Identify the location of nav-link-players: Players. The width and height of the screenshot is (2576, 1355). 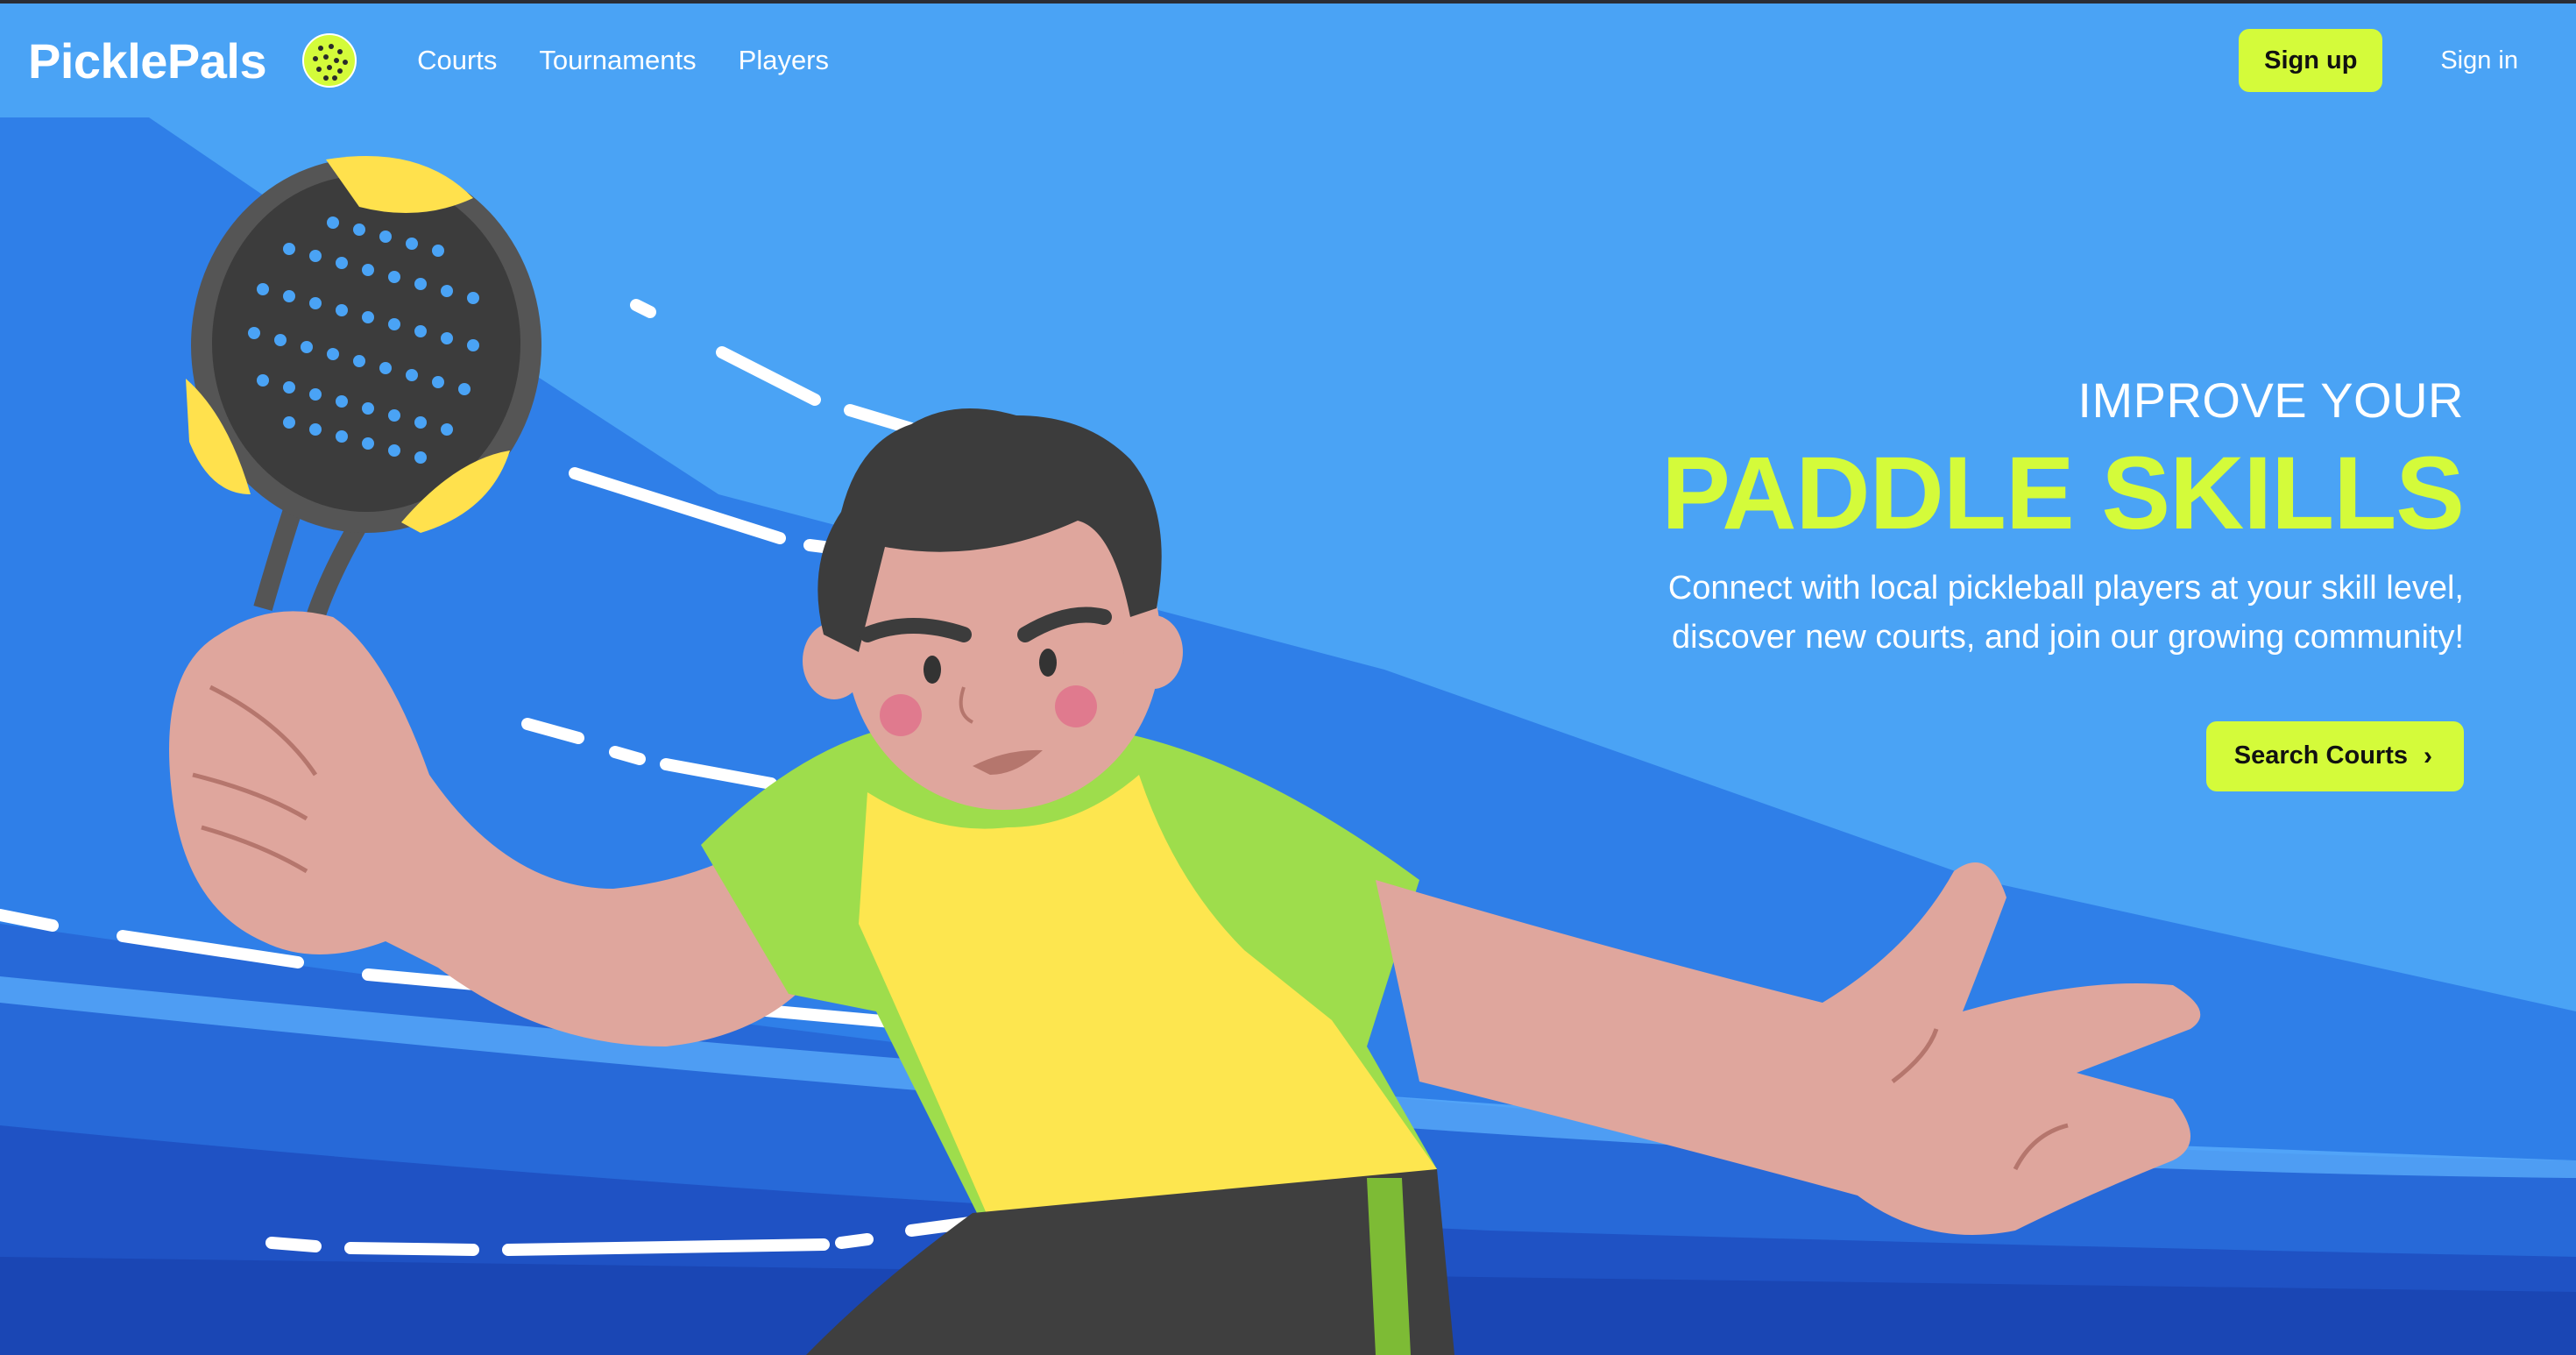
(784, 61).